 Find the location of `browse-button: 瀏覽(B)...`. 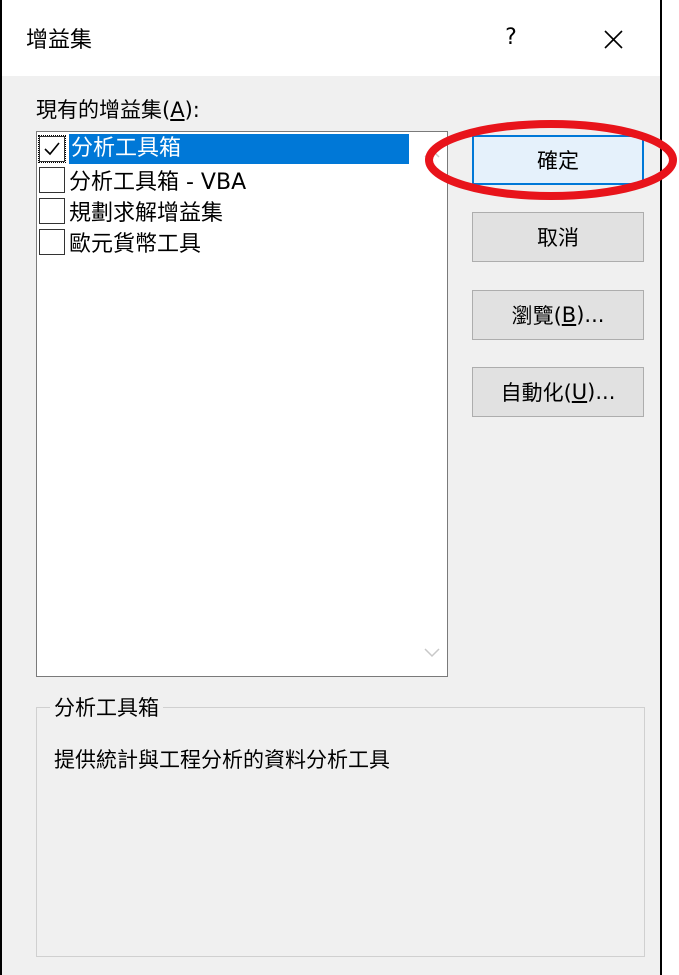

browse-button: 瀏覽(B)... is located at coordinates (558, 315).